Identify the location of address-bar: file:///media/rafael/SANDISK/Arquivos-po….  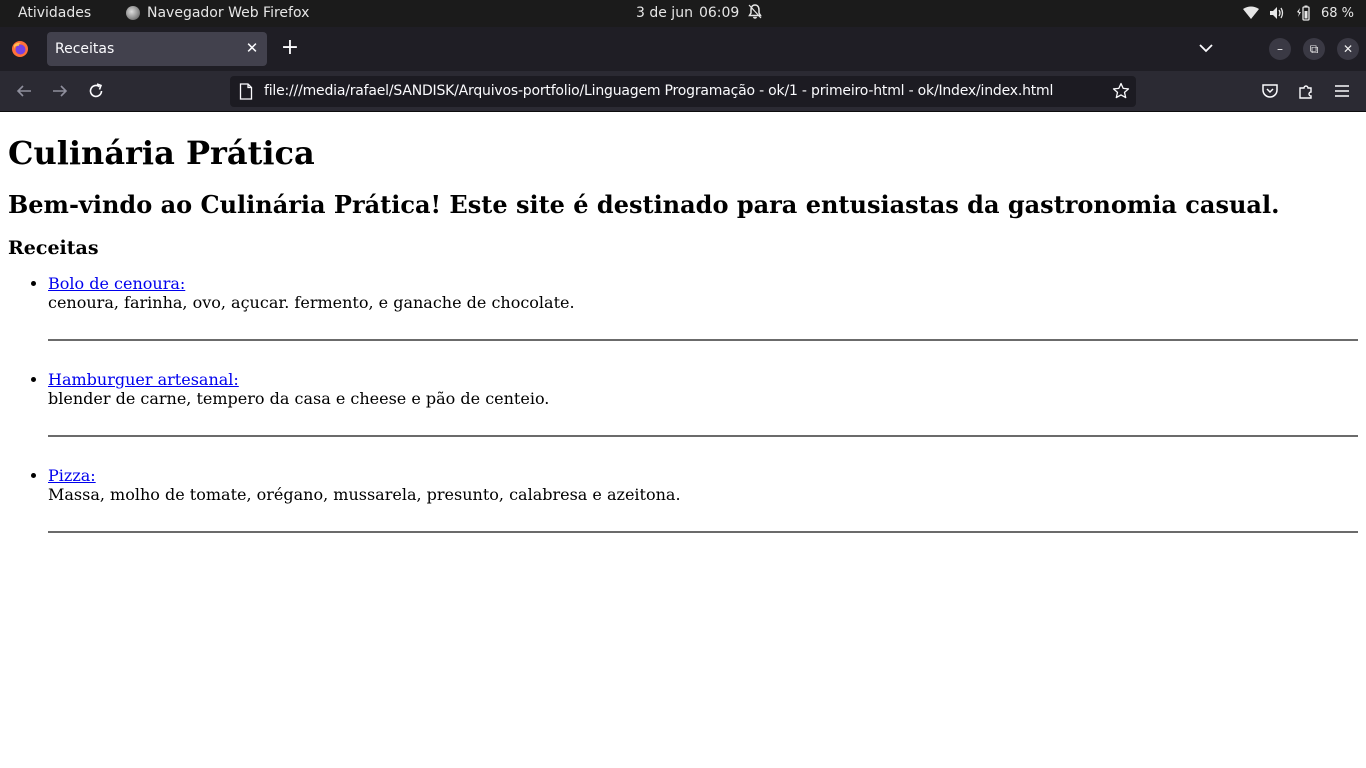
(683, 91).